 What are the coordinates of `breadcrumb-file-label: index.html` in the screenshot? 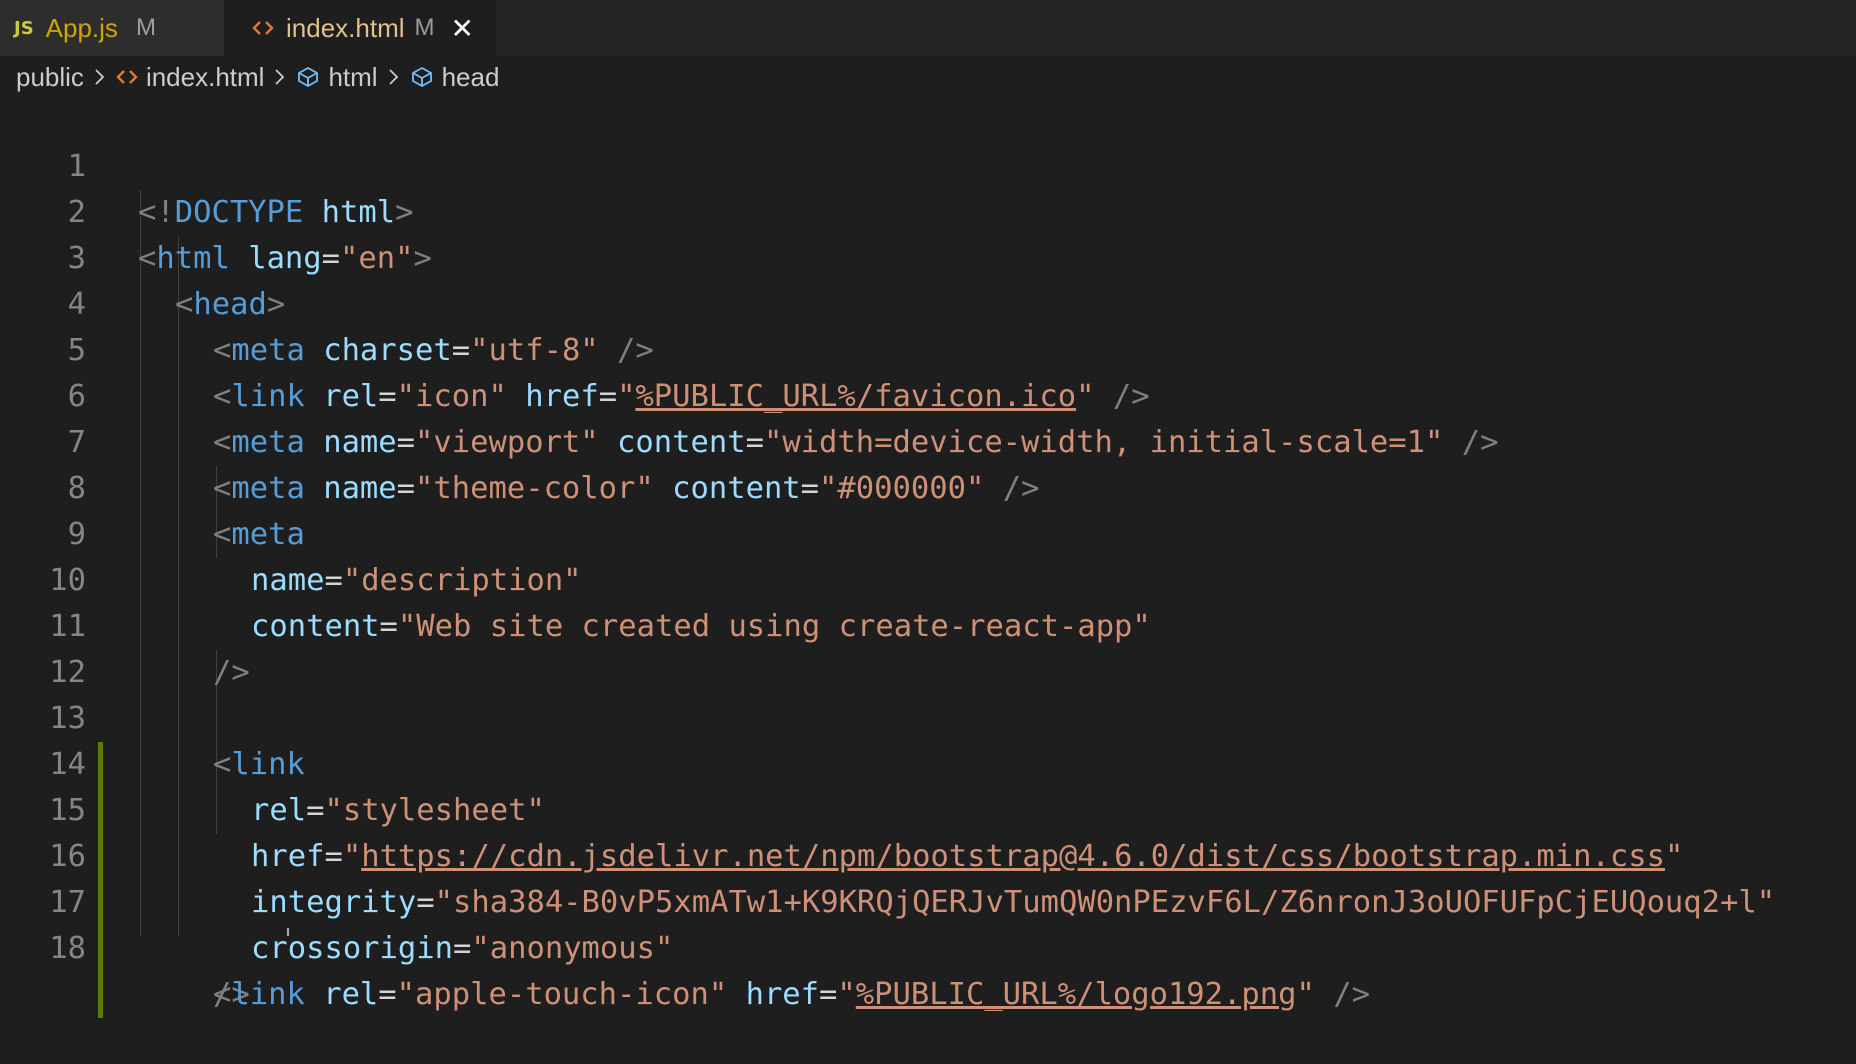 It's located at (205, 76).